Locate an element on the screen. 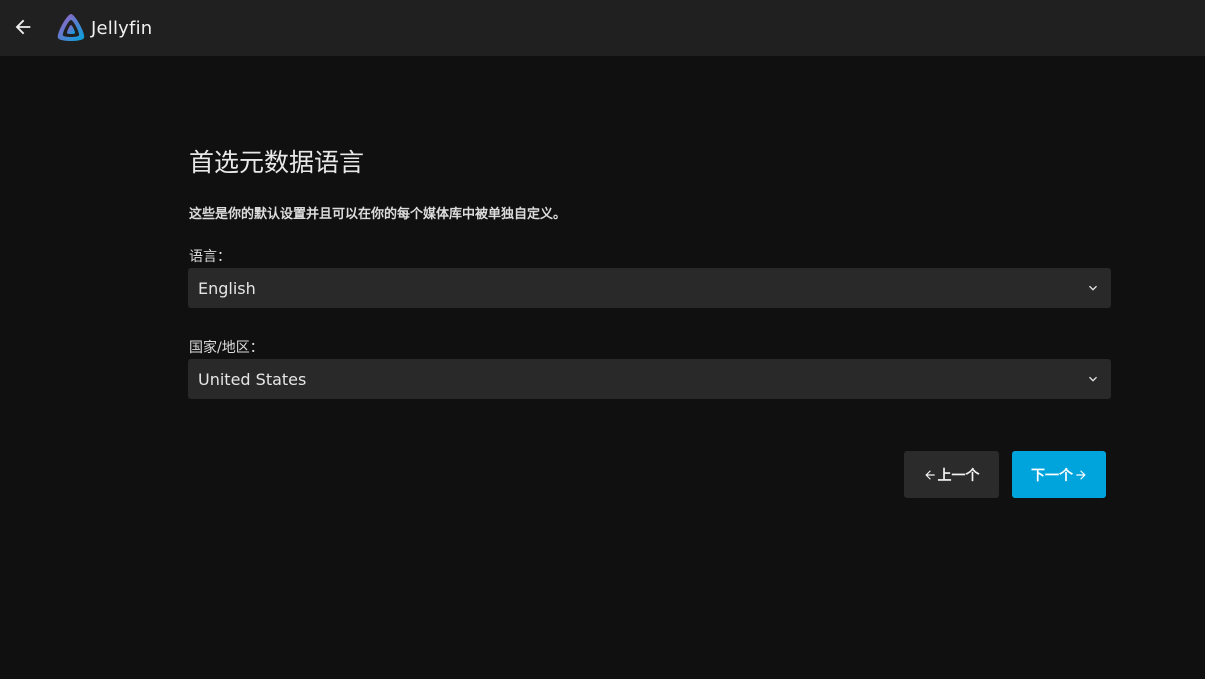  country-select-value: United States is located at coordinates (252, 379).